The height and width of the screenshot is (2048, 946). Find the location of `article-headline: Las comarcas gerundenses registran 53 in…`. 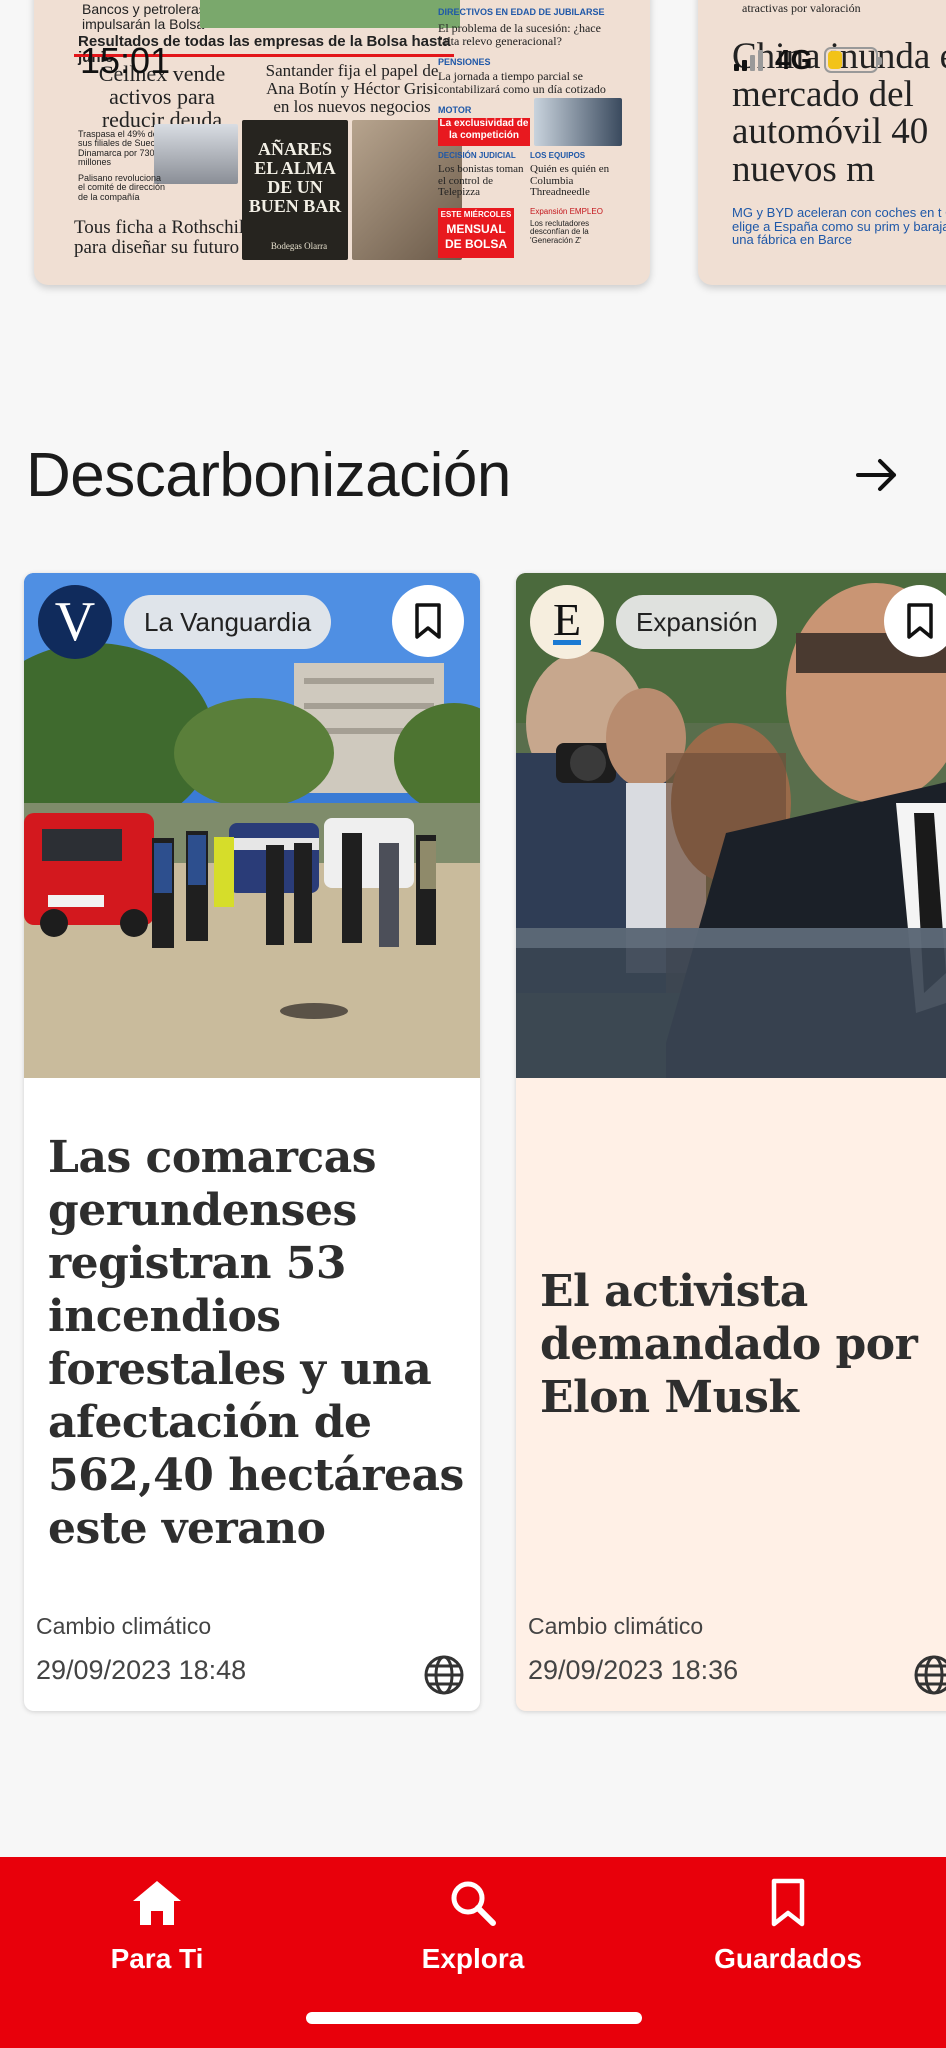

article-headline: Las comarcas gerundenses registran 53 in… is located at coordinates (256, 1343).